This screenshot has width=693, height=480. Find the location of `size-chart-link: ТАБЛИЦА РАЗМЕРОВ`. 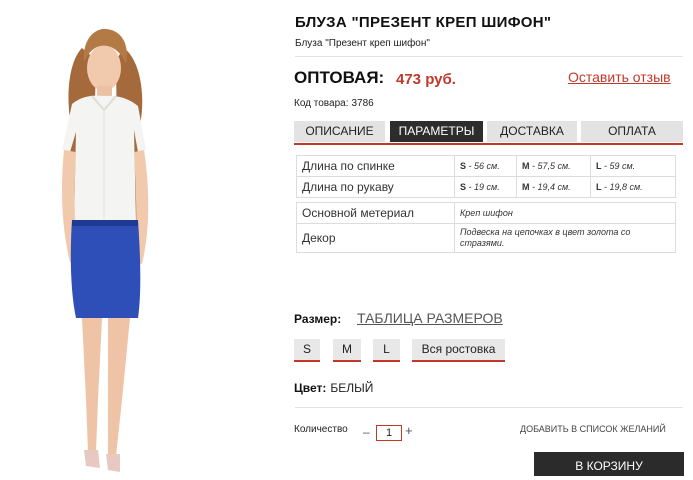

size-chart-link: ТАБЛИЦА РАЗМЕРОВ is located at coordinates (430, 318).